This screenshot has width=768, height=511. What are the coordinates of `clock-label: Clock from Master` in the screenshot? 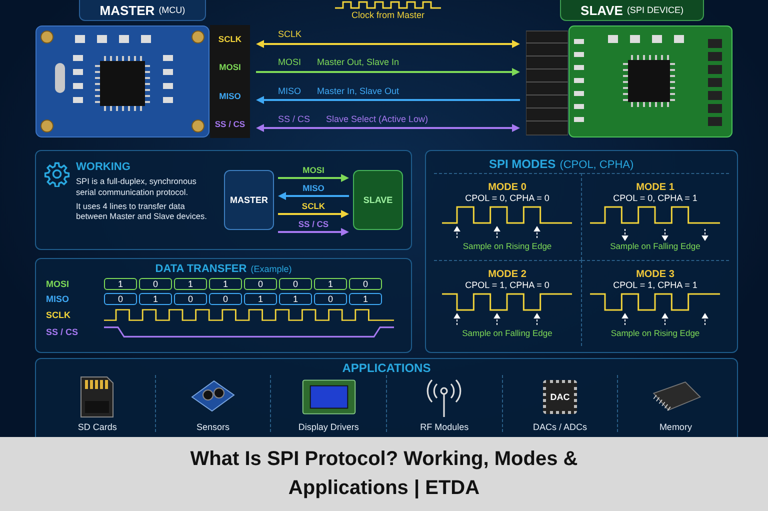 It's located at (387, 15).